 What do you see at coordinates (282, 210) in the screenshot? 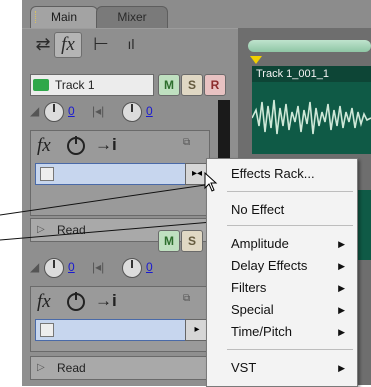
I see `menu-item-no-effect: No Effect` at bounding box center [282, 210].